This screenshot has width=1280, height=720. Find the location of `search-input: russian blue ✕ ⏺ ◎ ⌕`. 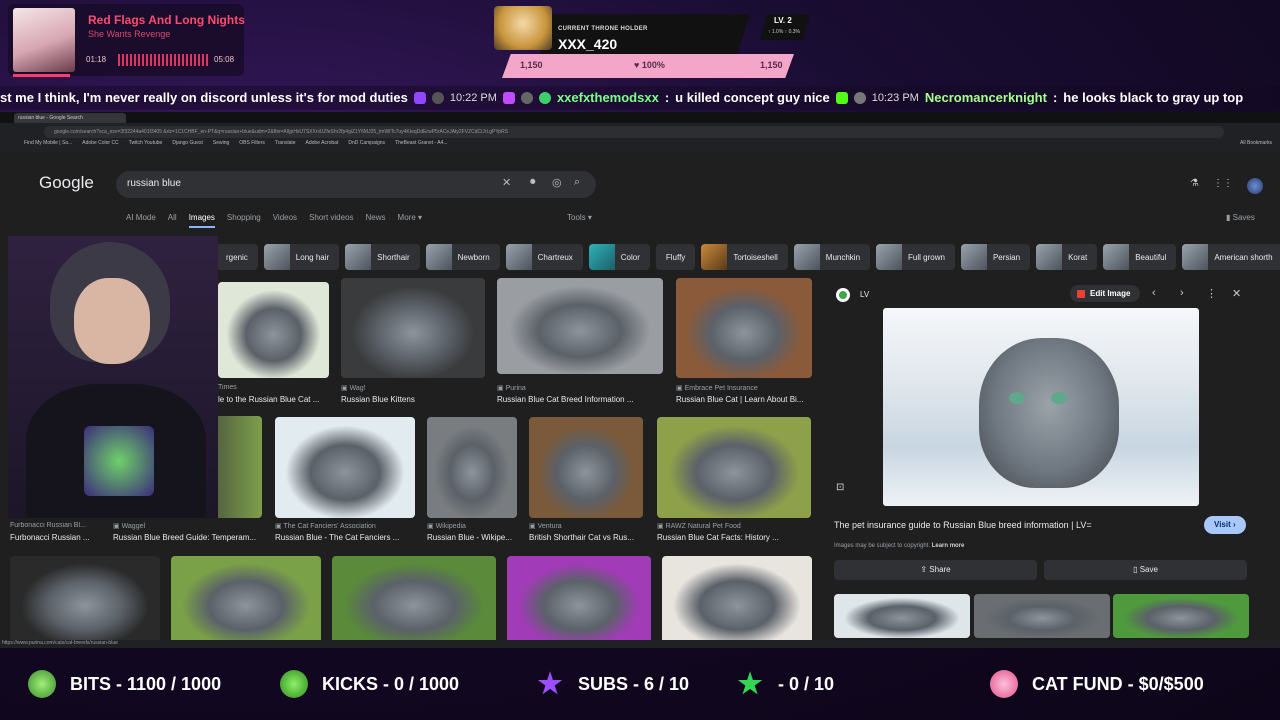

search-input: russian blue ✕ ⏺ ◎ ⌕ is located at coordinates (356, 184).